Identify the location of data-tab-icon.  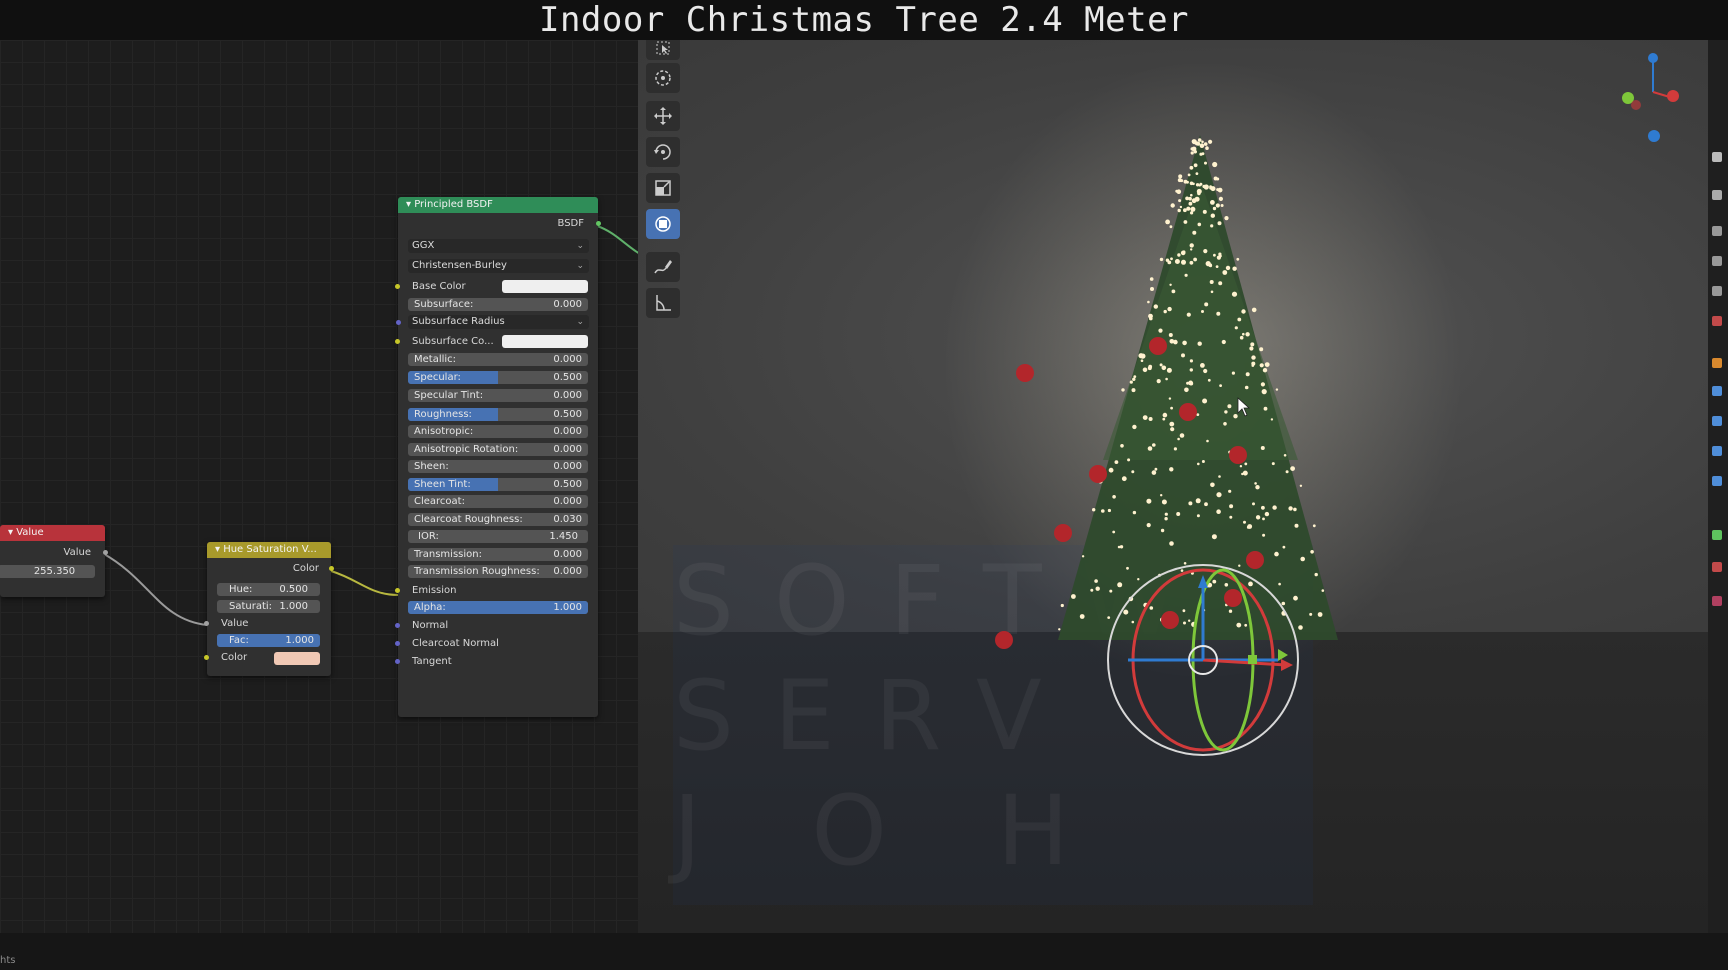
(1717, 535).